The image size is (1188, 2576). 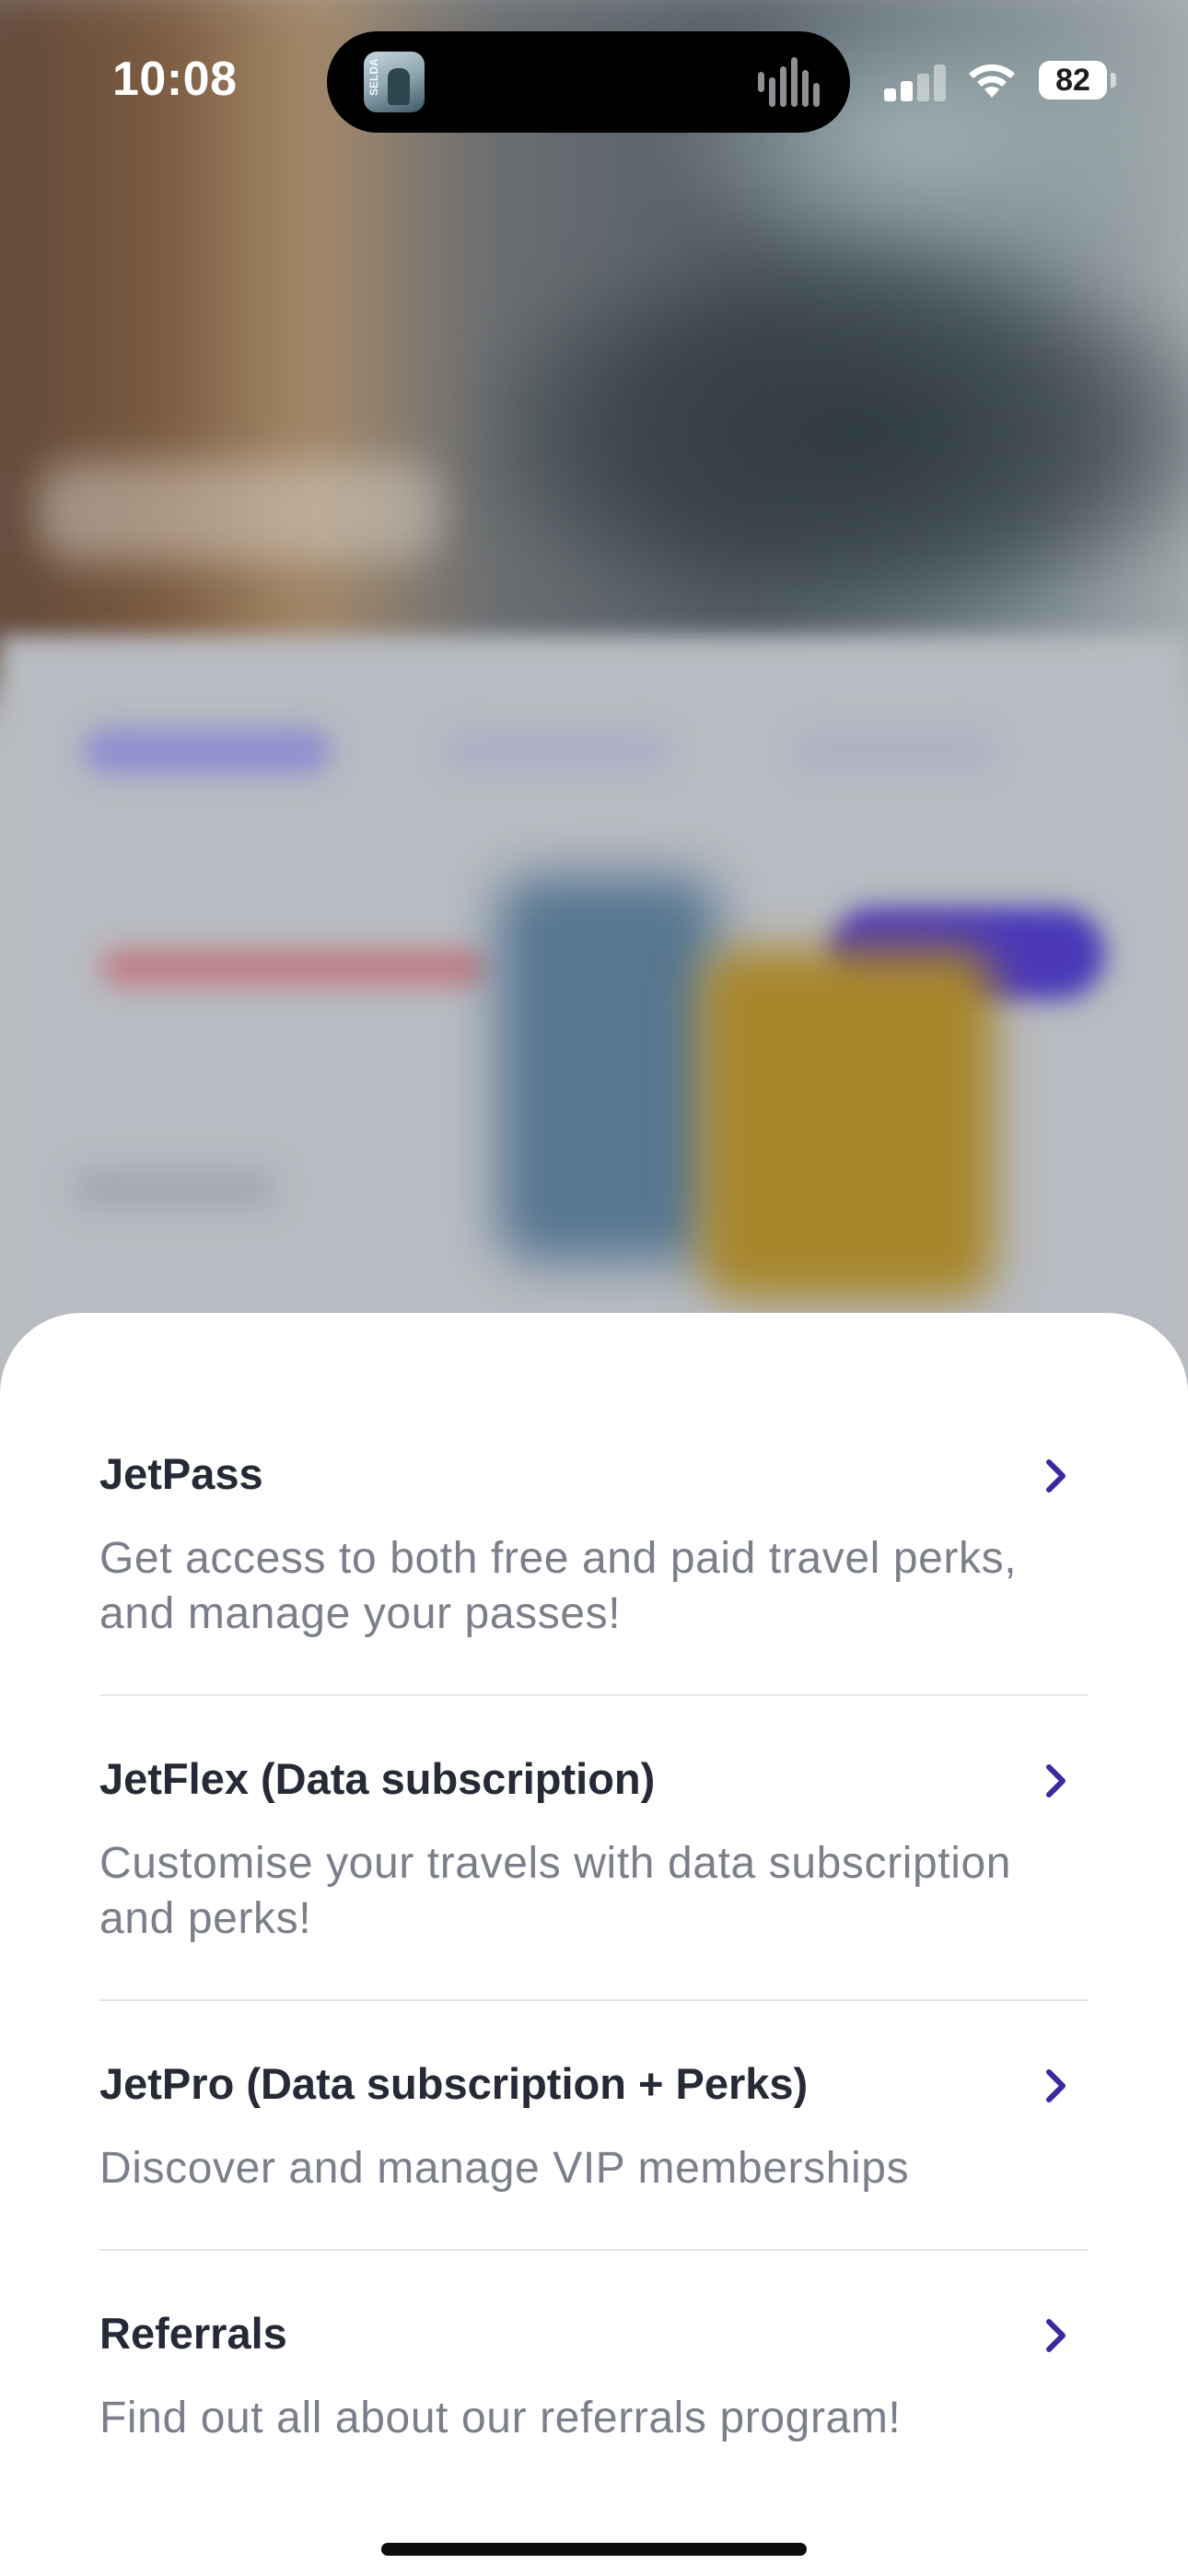 I want to click on menu-item-title: JetPass, so click(x=181, y=1473).